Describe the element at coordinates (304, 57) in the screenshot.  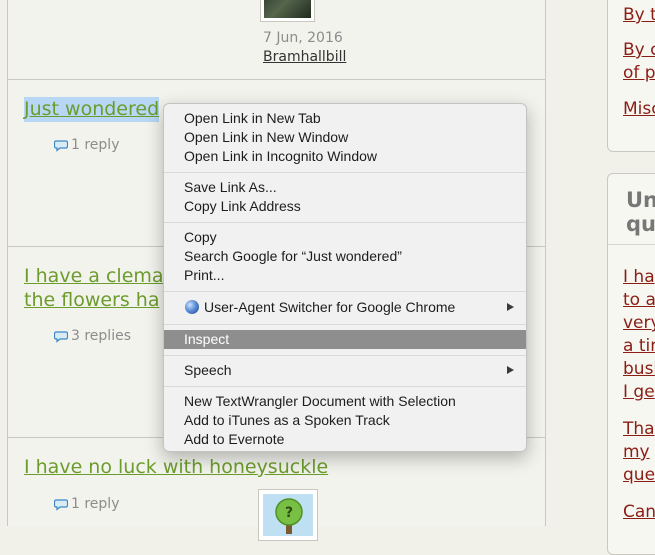
I see `post-author-link: Bramhallbill` at that location.